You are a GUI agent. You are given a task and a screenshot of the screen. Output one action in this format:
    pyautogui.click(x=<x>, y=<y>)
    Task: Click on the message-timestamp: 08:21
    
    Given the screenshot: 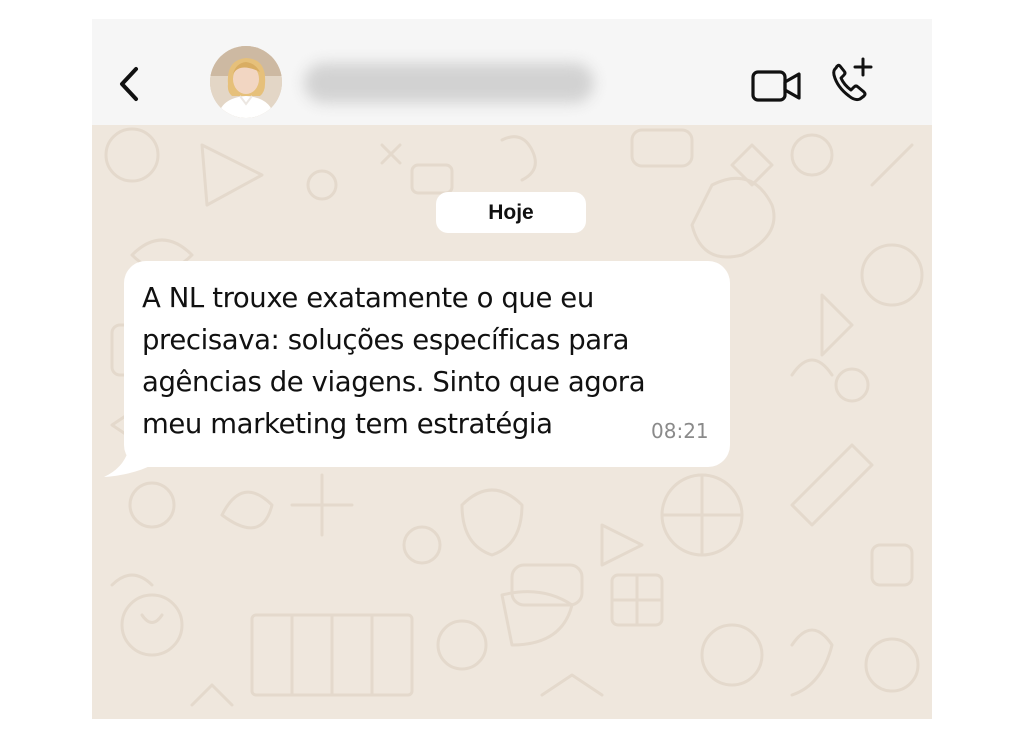 What is the action you would take?
    pyautogui.click(x=680, y=431)
    